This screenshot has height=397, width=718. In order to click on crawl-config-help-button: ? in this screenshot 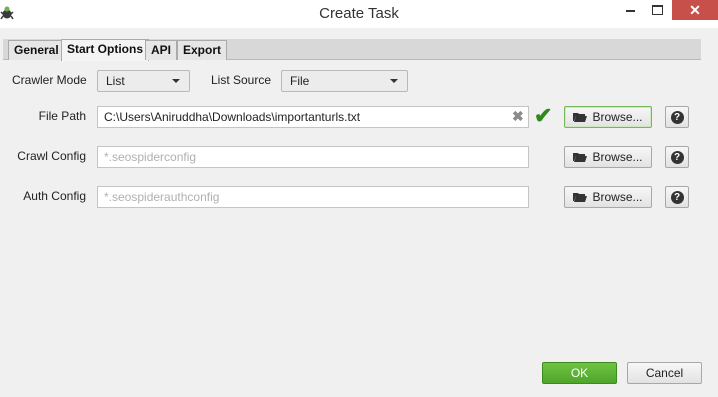, I will do `click(677, 157)`.